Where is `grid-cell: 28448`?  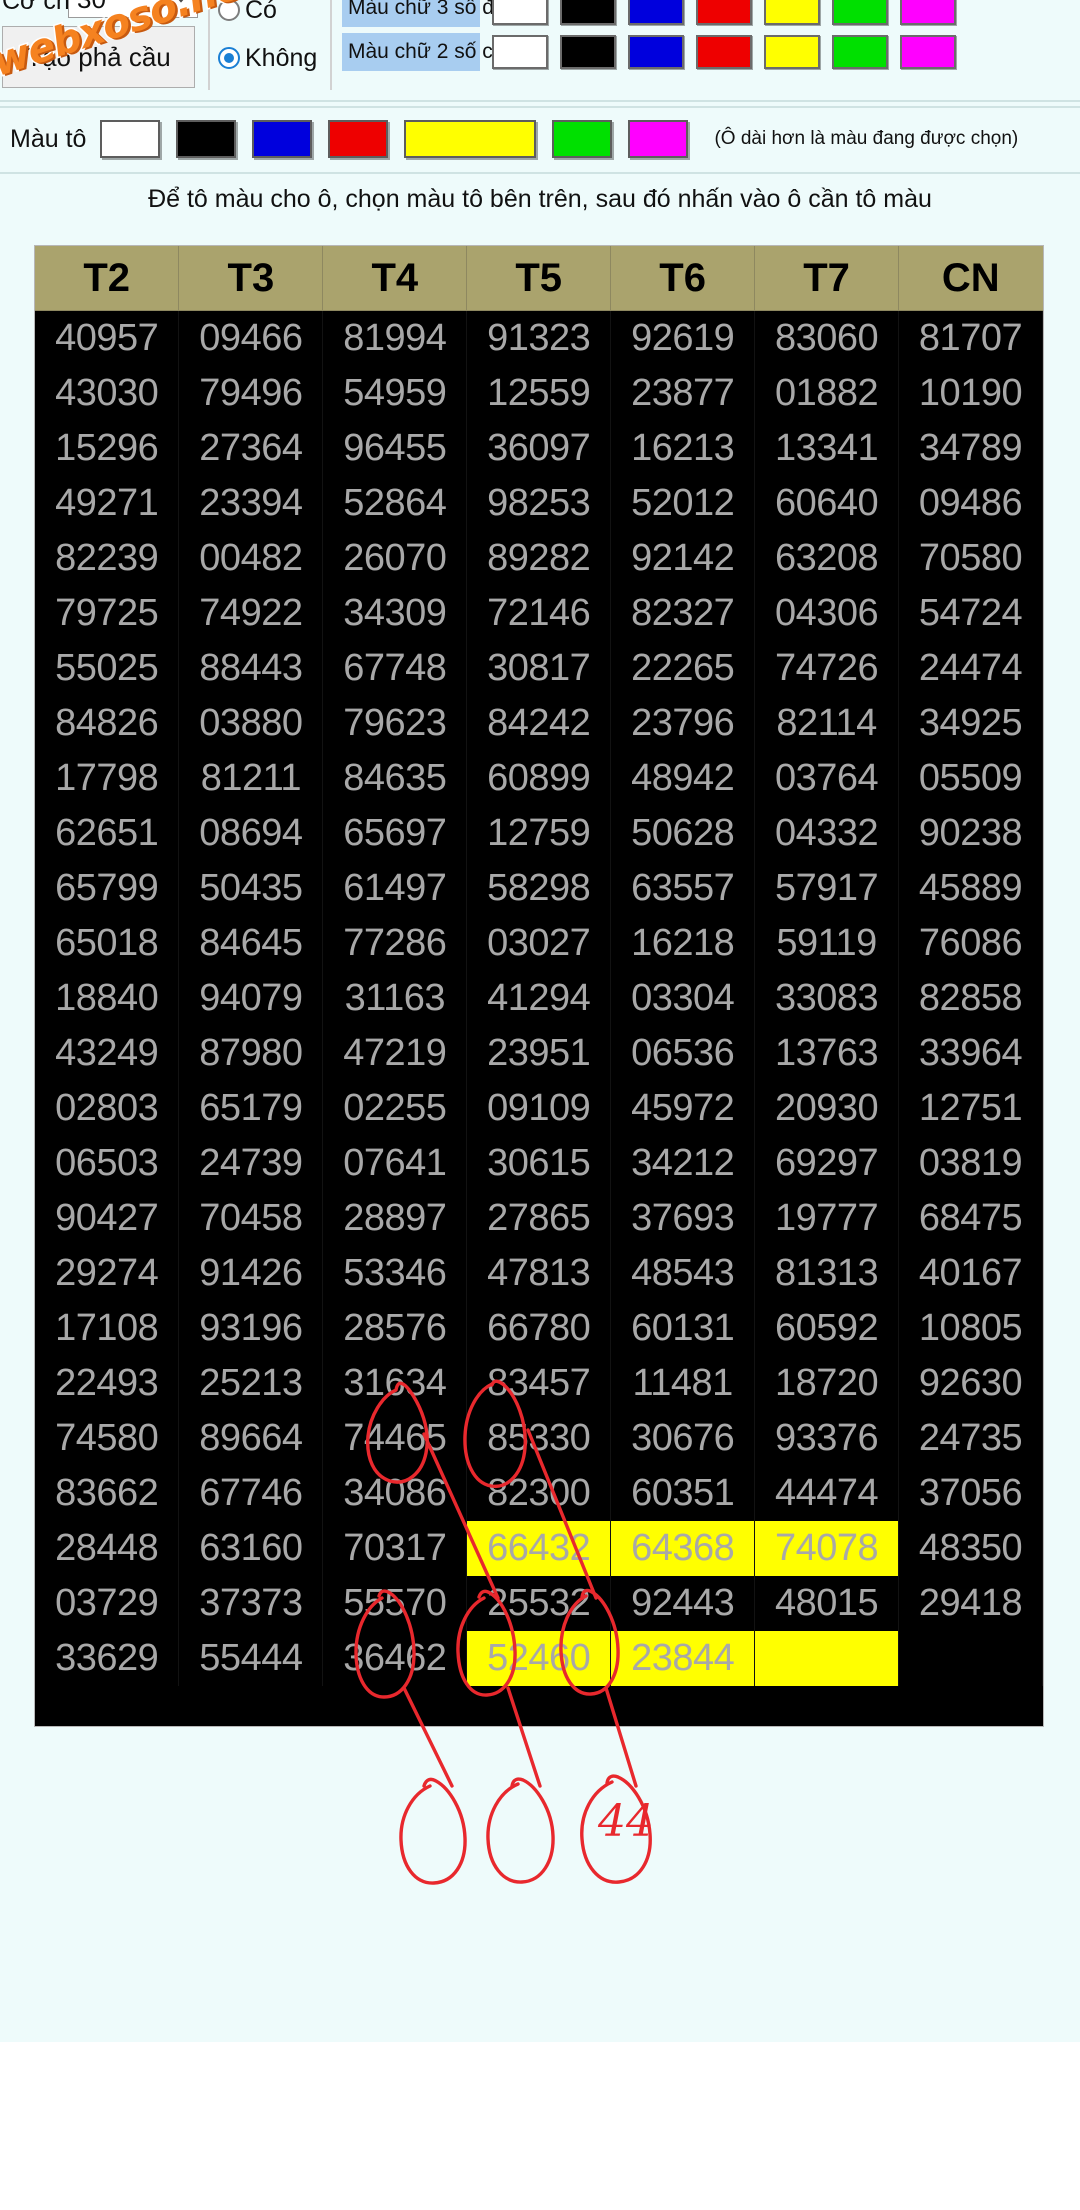
grid-cell: 28448 is located at coordinates (107, 1548).